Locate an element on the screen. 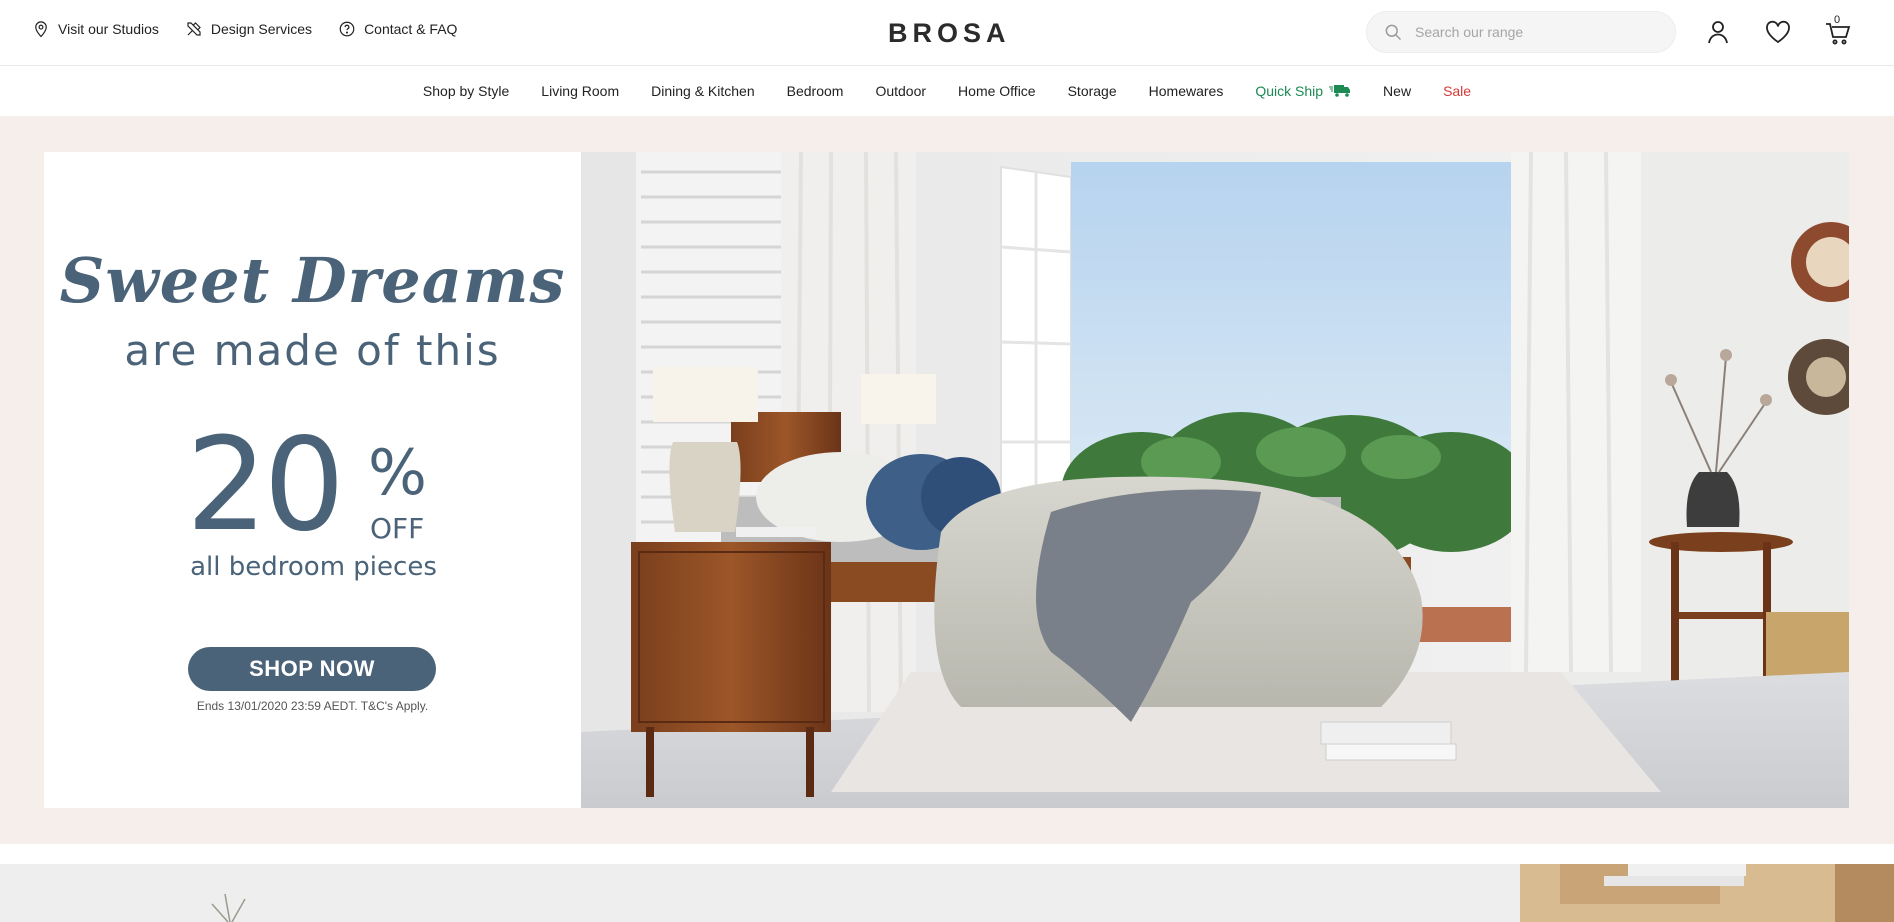 This screenshot has width=1894, height=922. wishlist-button is located at coordinates (1778, 32).